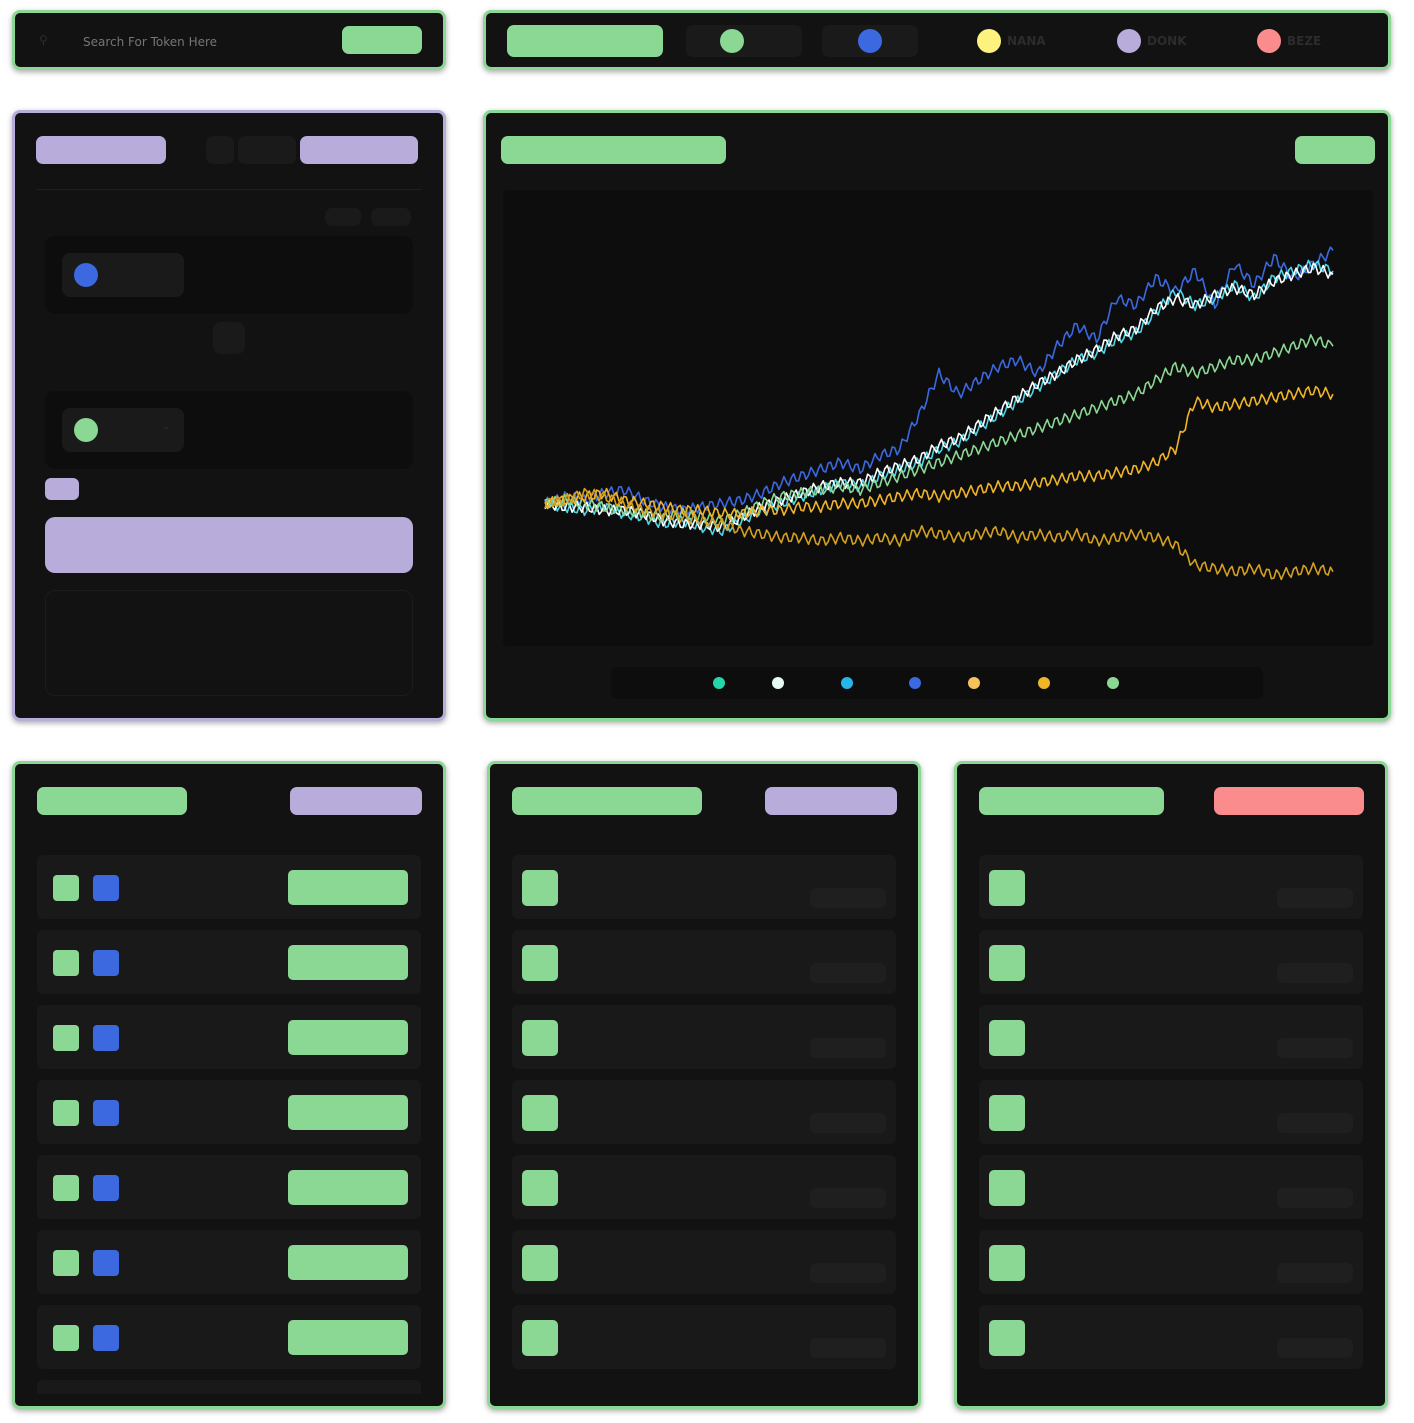 The width and height of the screenshot is (1414, 1423). Describe the element at coordinates (86, 275) in the screenshot. I see `from-token-icon` at that location.